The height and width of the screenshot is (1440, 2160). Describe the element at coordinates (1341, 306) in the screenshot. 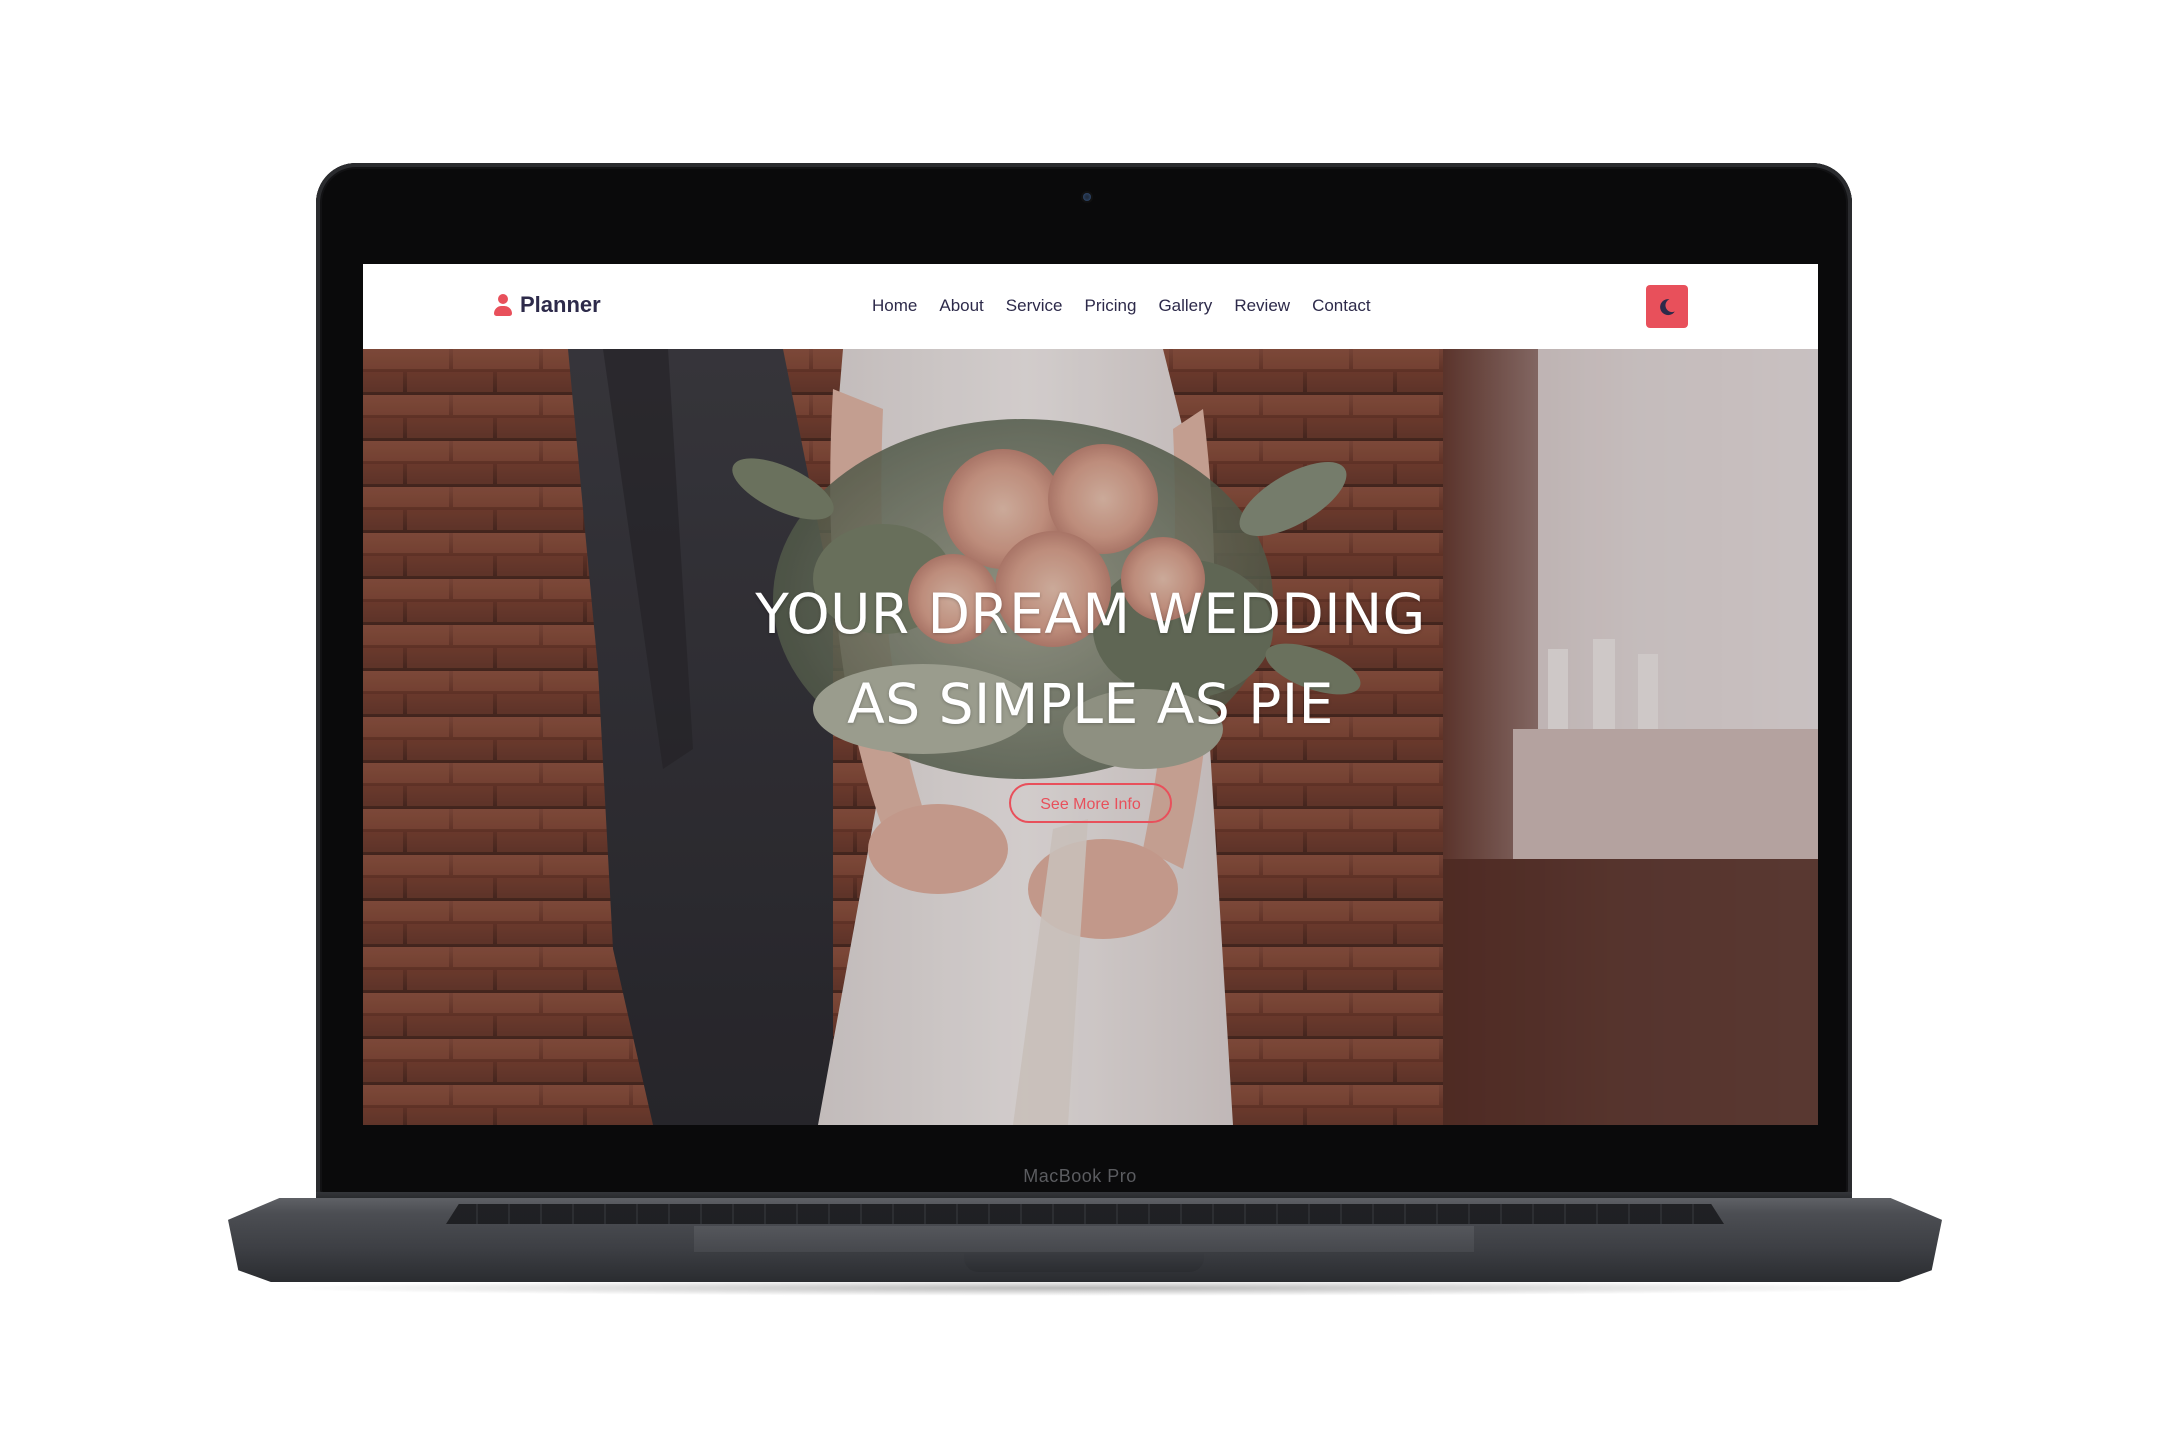

I see `nav-link-contact: Contact` at that location.